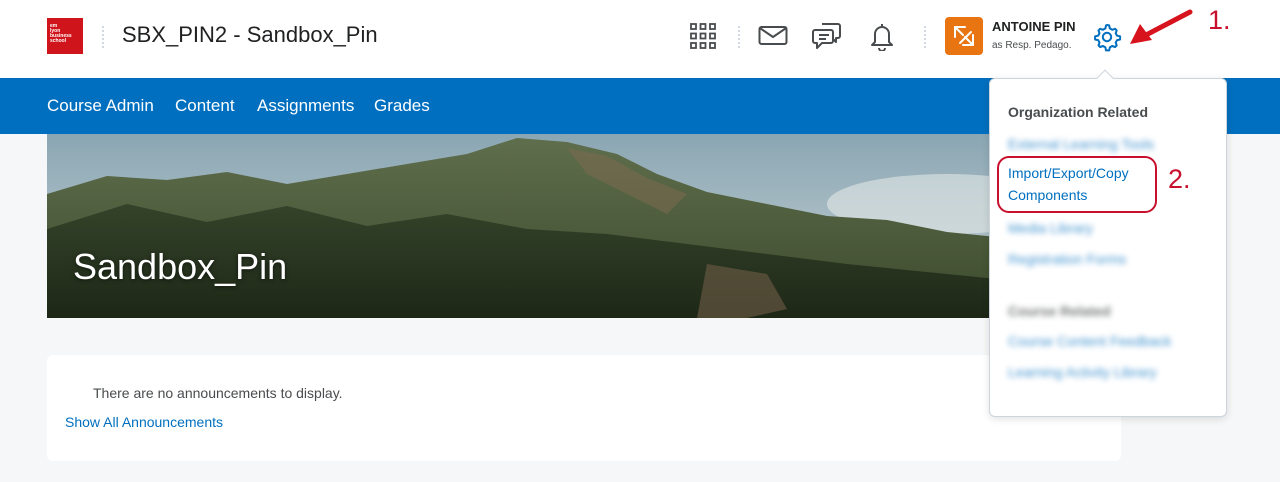  Describe the element at coordinates (100, 106) in the screenshot. I see `nav-item-course-admin: Course Admin` at that location.